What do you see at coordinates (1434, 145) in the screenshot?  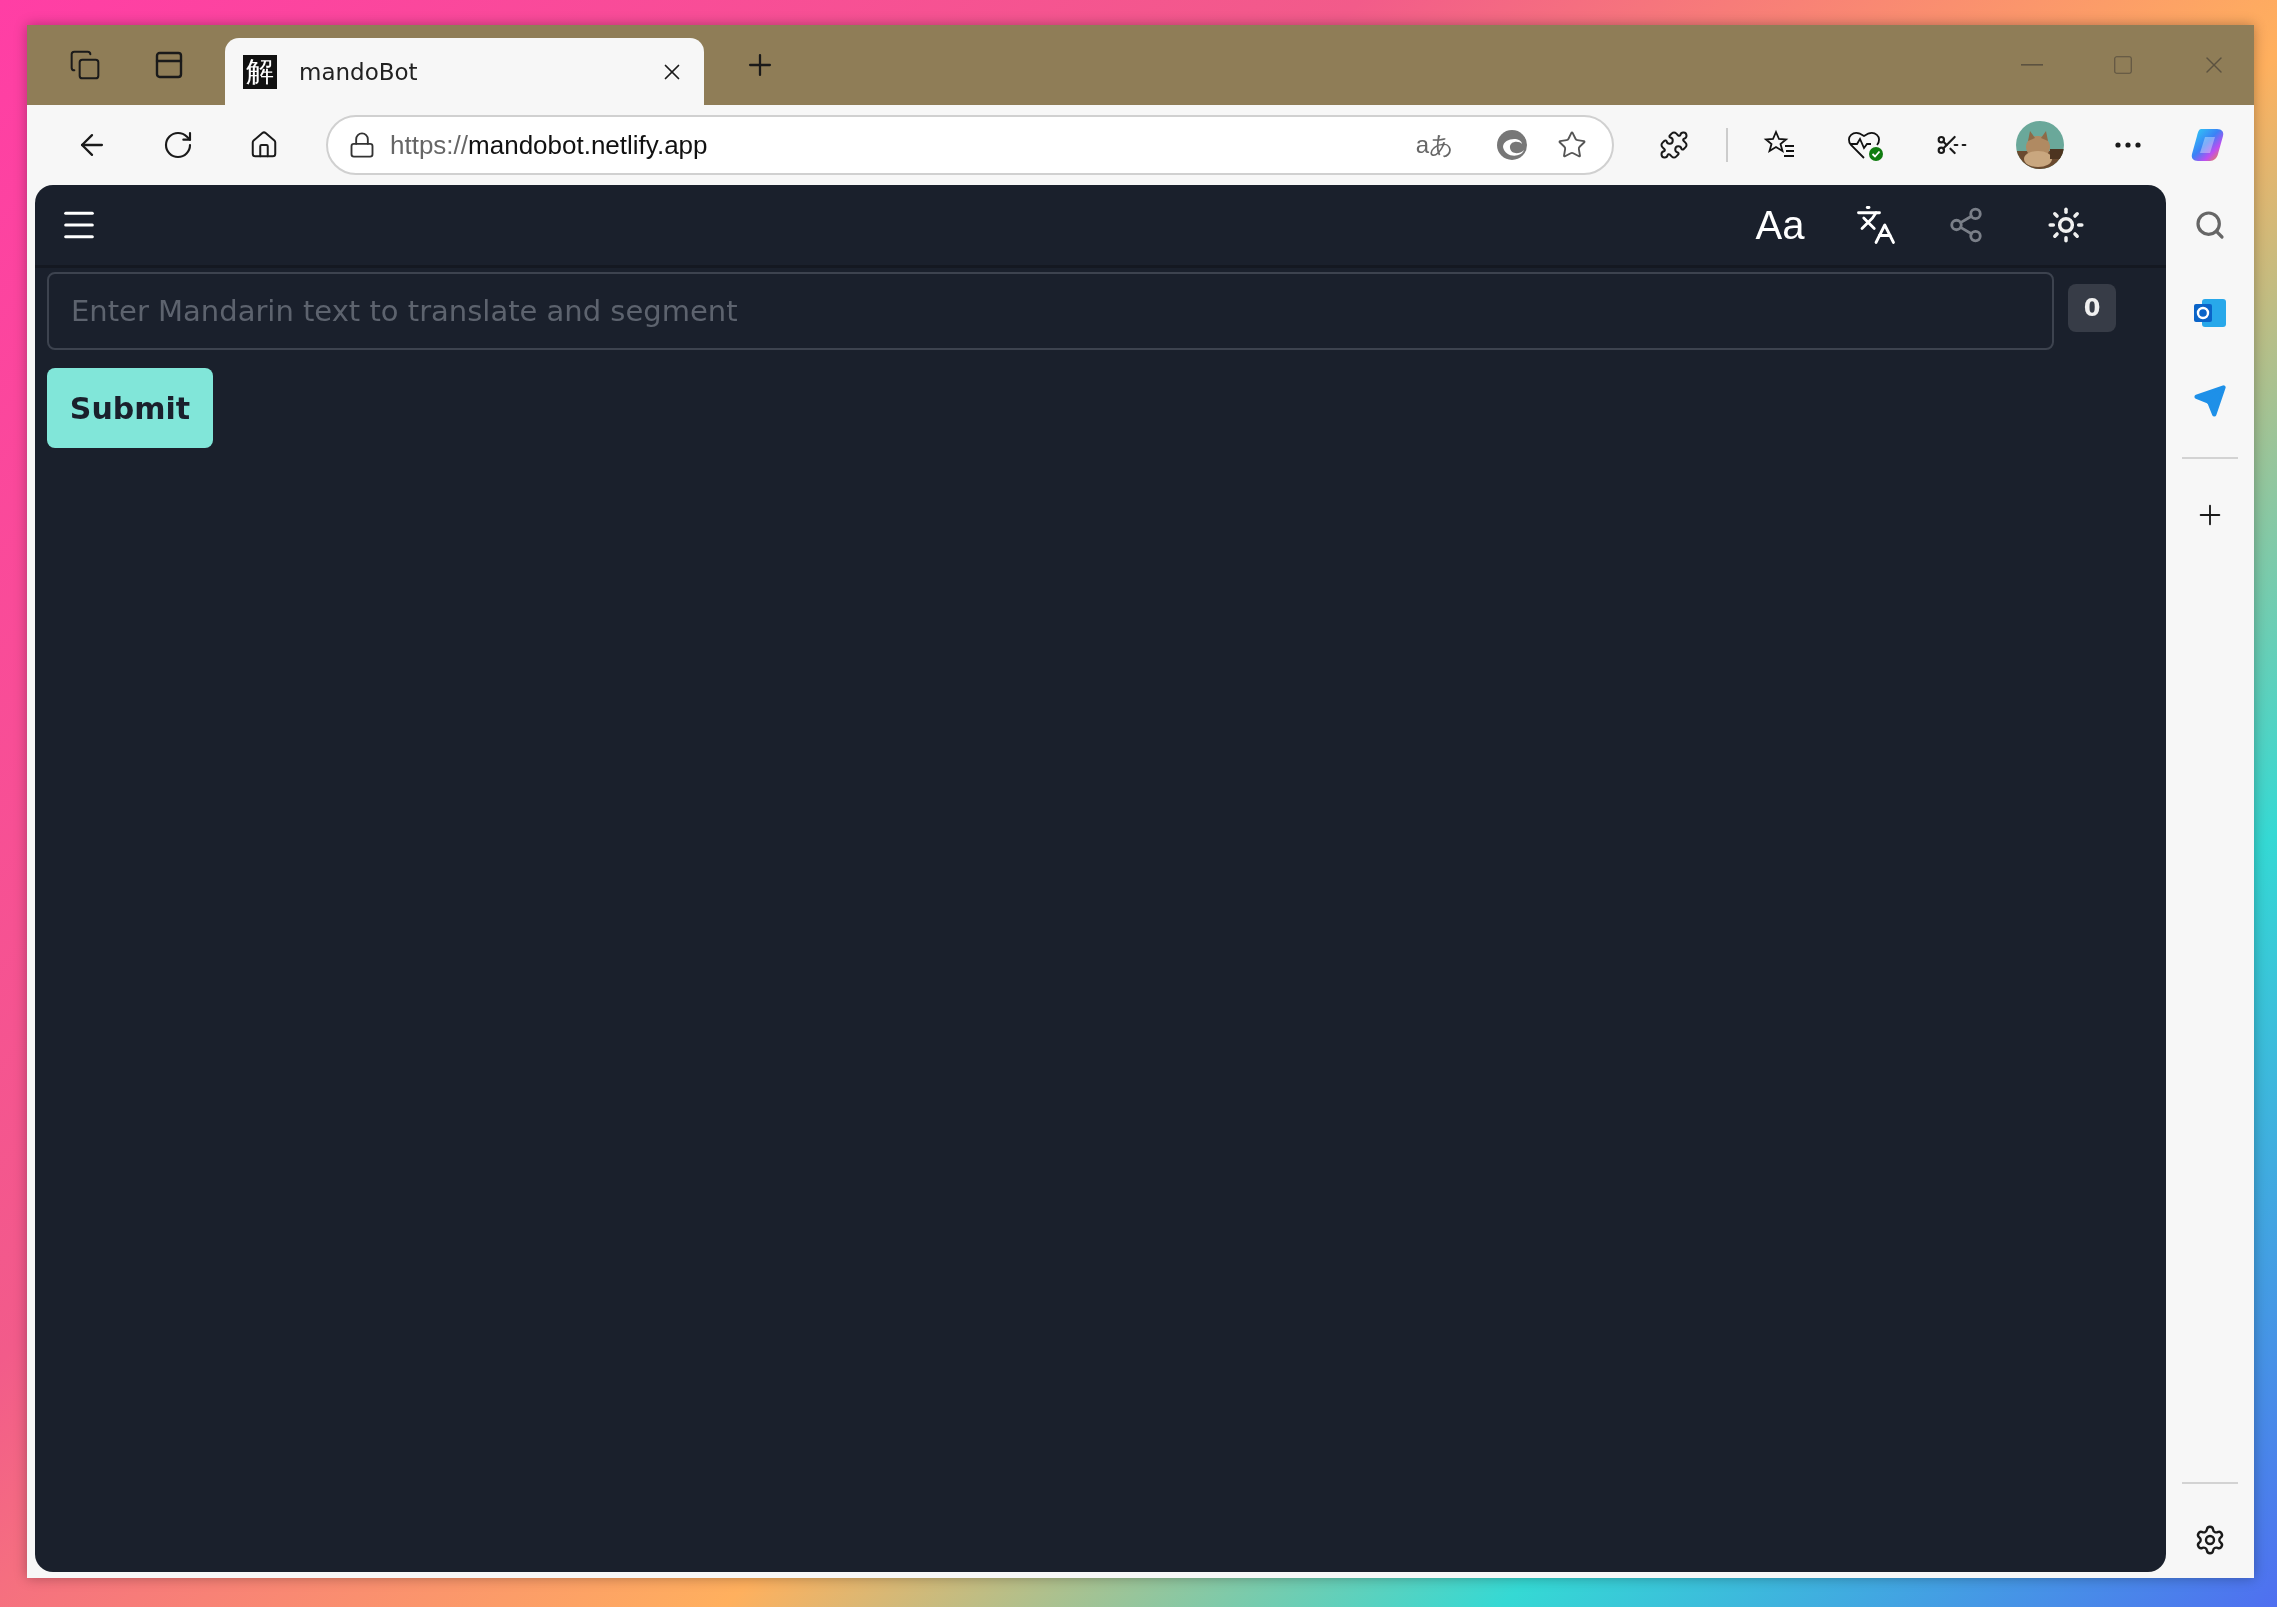 I see `read-aloud-button: aあ` at bounding box center [1434, 145].